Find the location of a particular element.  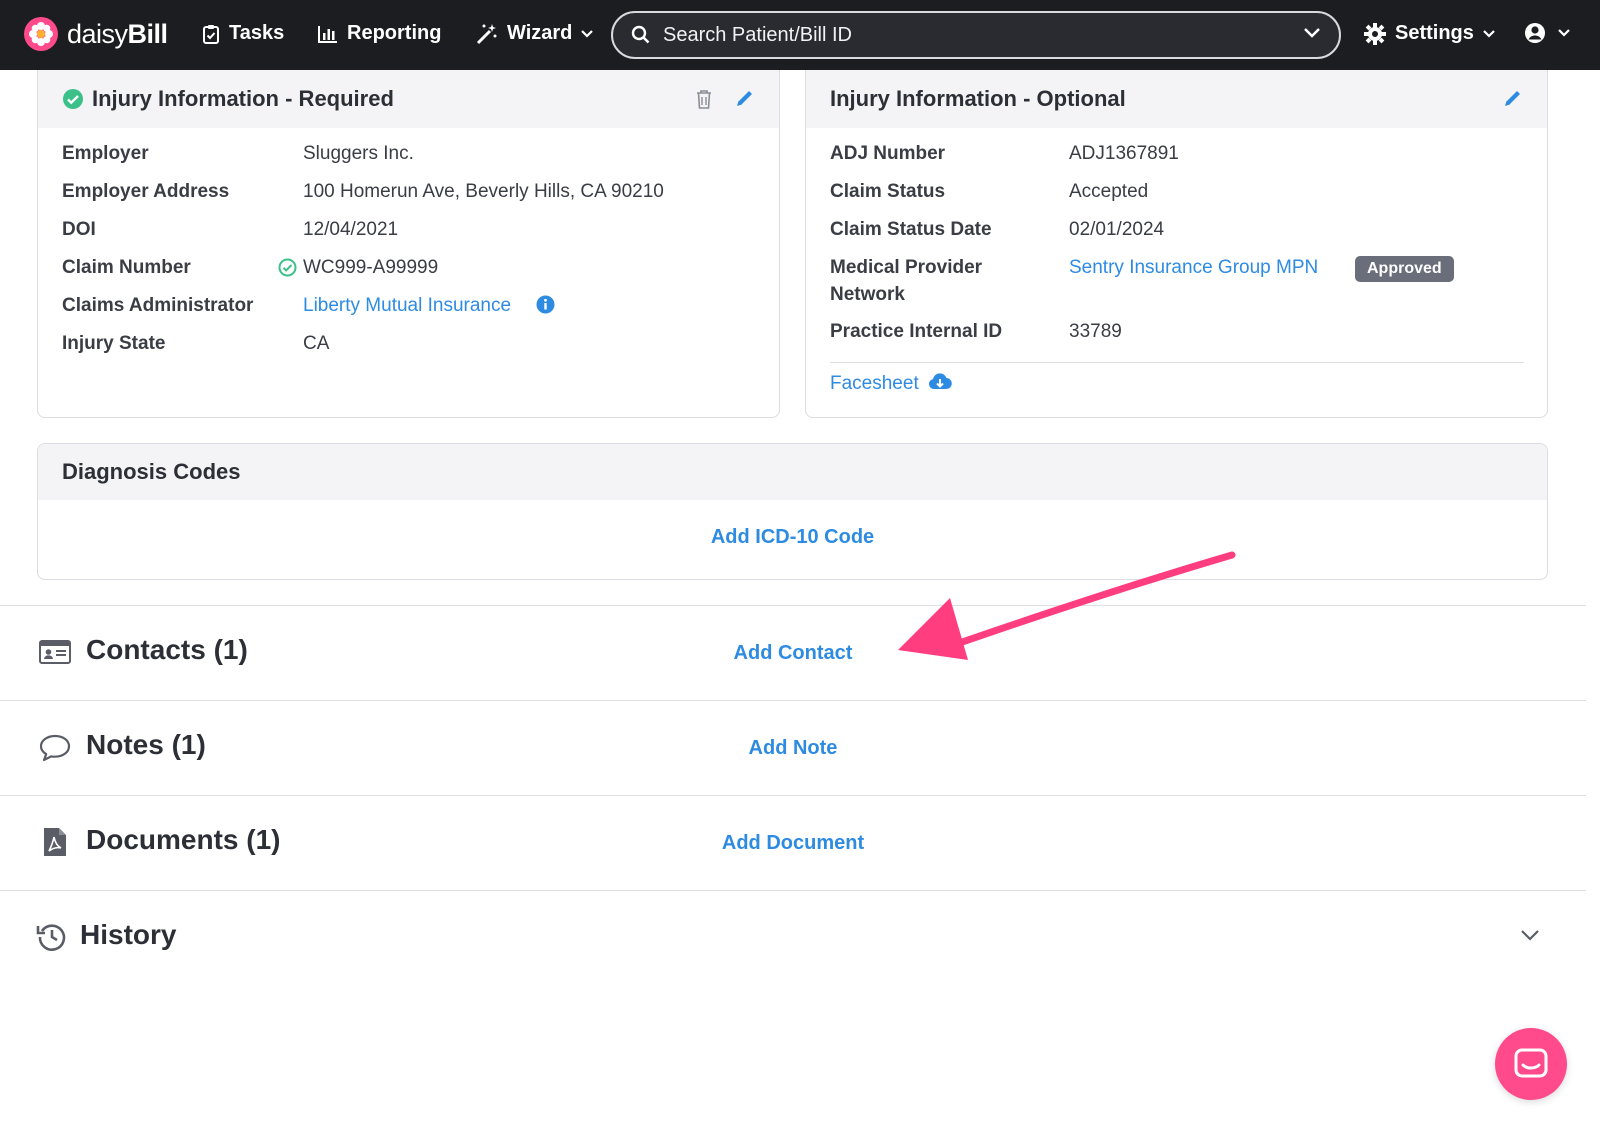

chat-launcher-button is located at coordinates (1531, 1064).